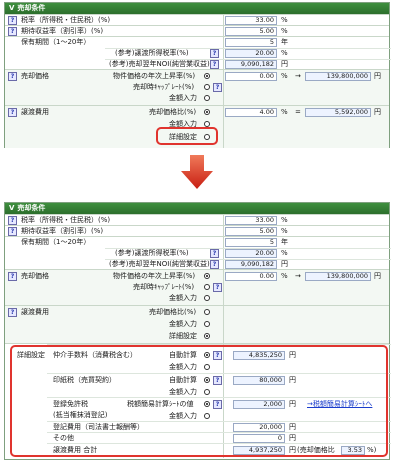 Image resolution: width=394 pixels, height=465 pixels. What do you see at coordinates (207, 336) in the screenshot?
I see `transfer-cost-radio-detail` at bounding box center [207, 336].